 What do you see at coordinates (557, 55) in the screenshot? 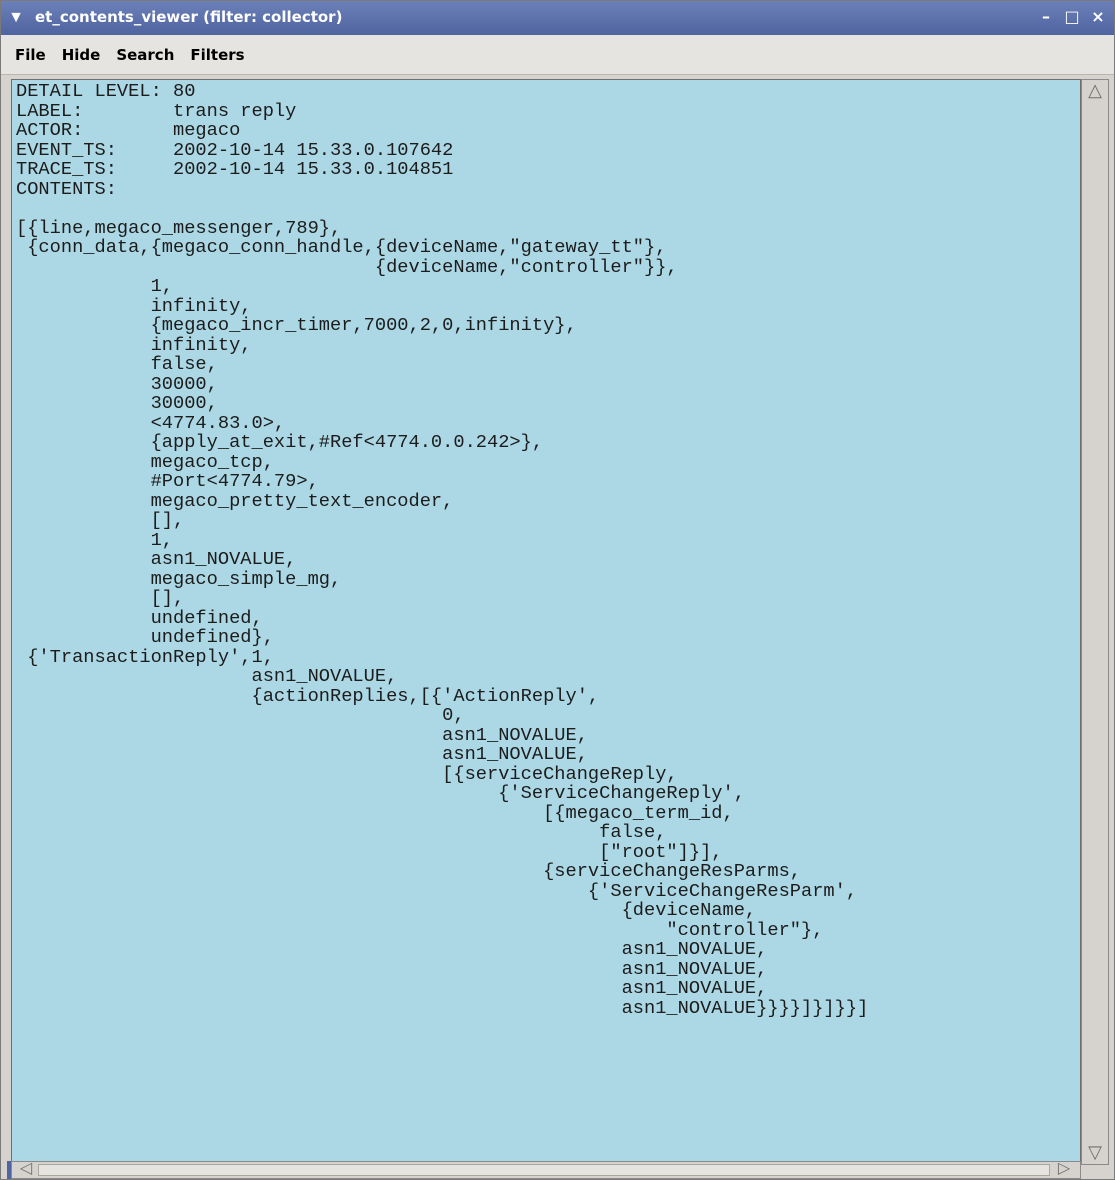
I see `menu-bar: File Hide Search Filters` at bounding box center [557, 55].